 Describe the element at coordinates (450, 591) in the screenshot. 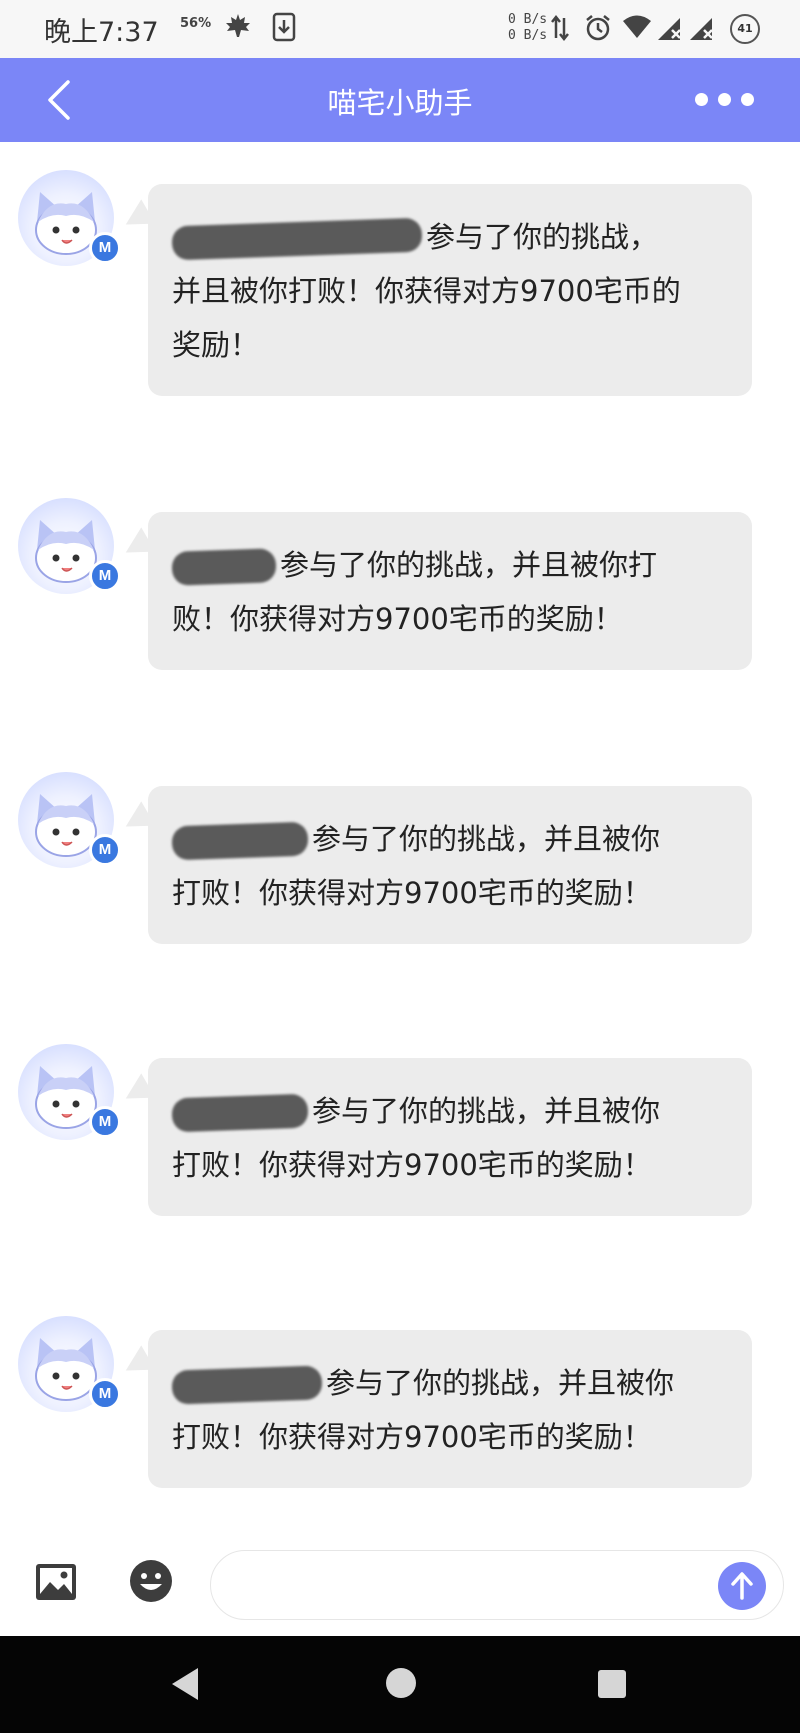

I see `message-bubble: 参与了你的挑战，并且被你打 败！你获得对方9700宅币的奖励！` at that location.